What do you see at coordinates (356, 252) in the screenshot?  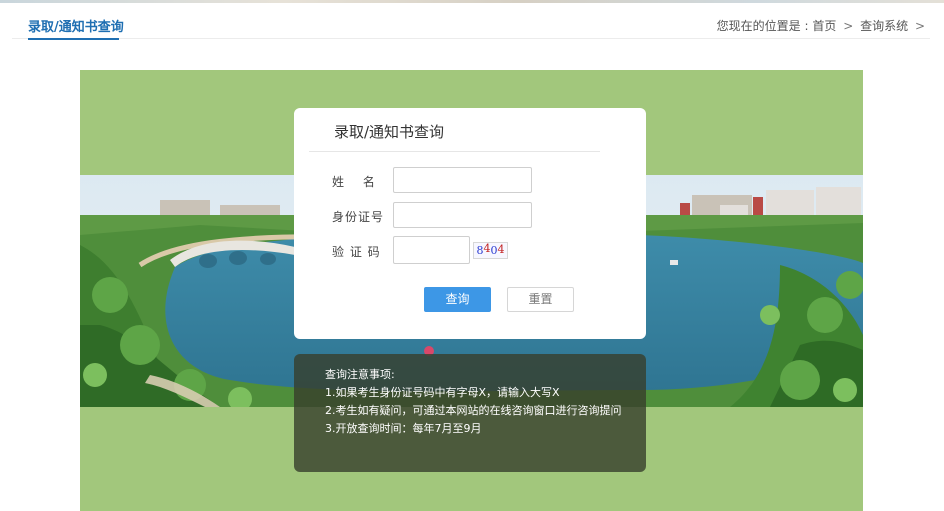 I see `captcha-label: 验 证 码` at bounding box center [356, 252].